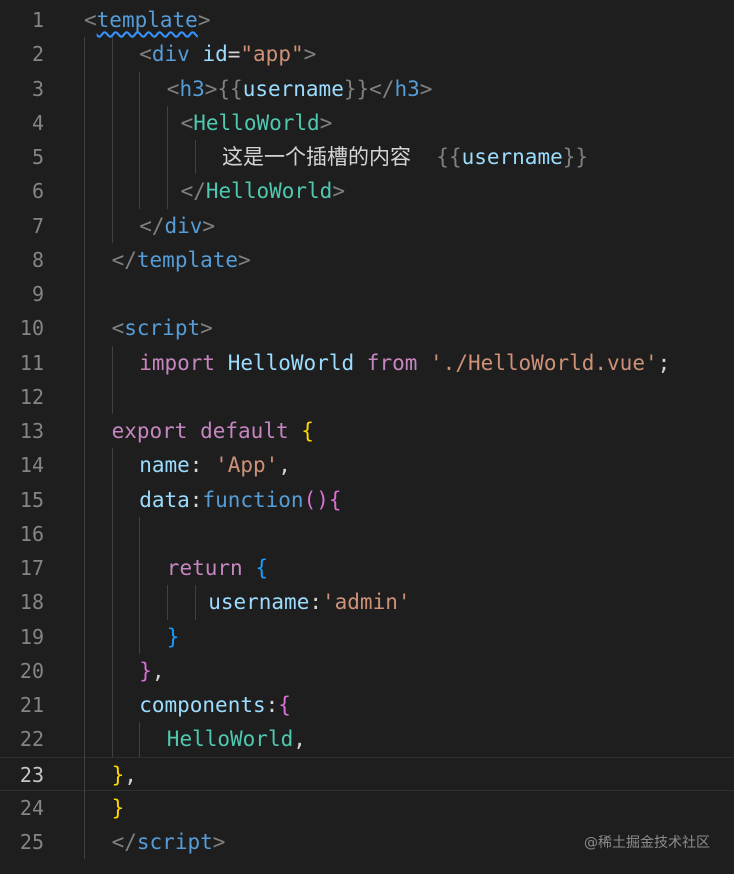 This screenshot has height=874, width=734. What do you see at coordinates (544, 362) in the screenshot?
I see `code-token: './HelloWorld.vue'` at bounding box center [544, 362].